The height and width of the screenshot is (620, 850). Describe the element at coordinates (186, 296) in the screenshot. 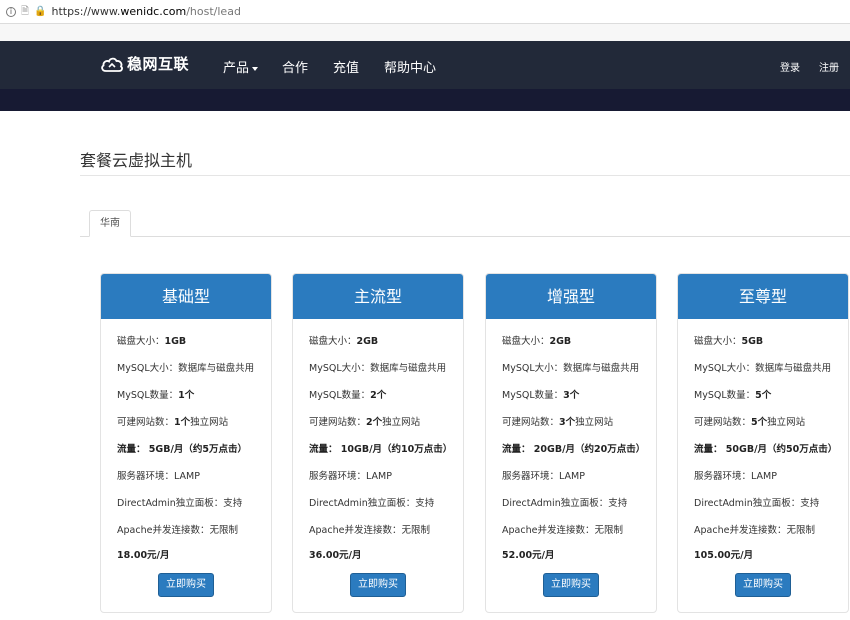

I see `plan-name: 基础型` at that location.